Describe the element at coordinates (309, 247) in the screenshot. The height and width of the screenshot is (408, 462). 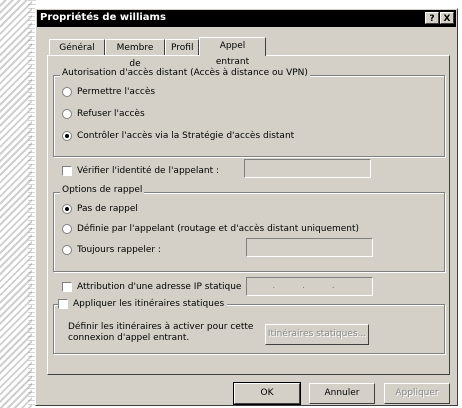
I see `always-callback-field` at that location.